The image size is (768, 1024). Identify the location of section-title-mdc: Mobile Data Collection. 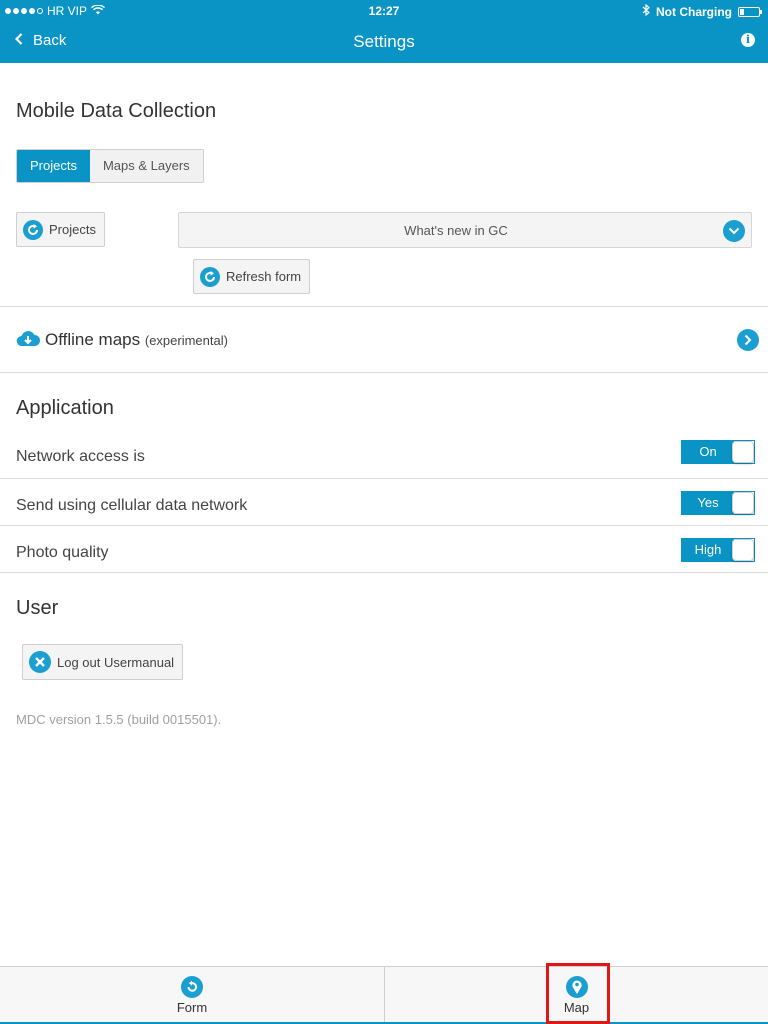
(116, 111).